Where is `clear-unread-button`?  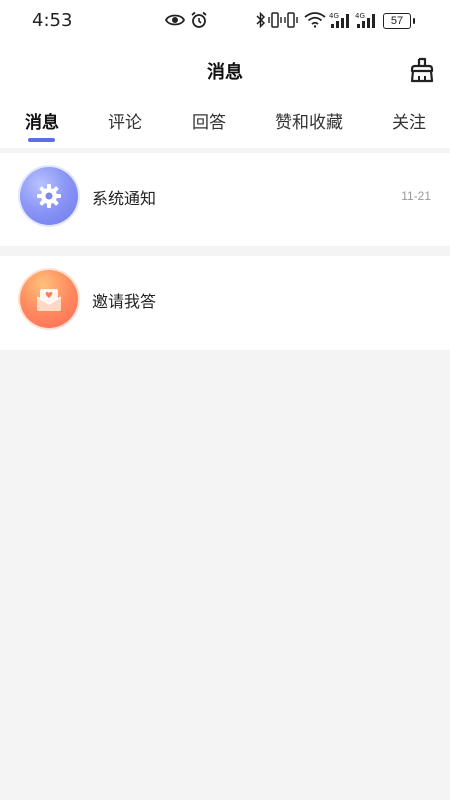 clear-unread-button is located at coordinates (422, 70).